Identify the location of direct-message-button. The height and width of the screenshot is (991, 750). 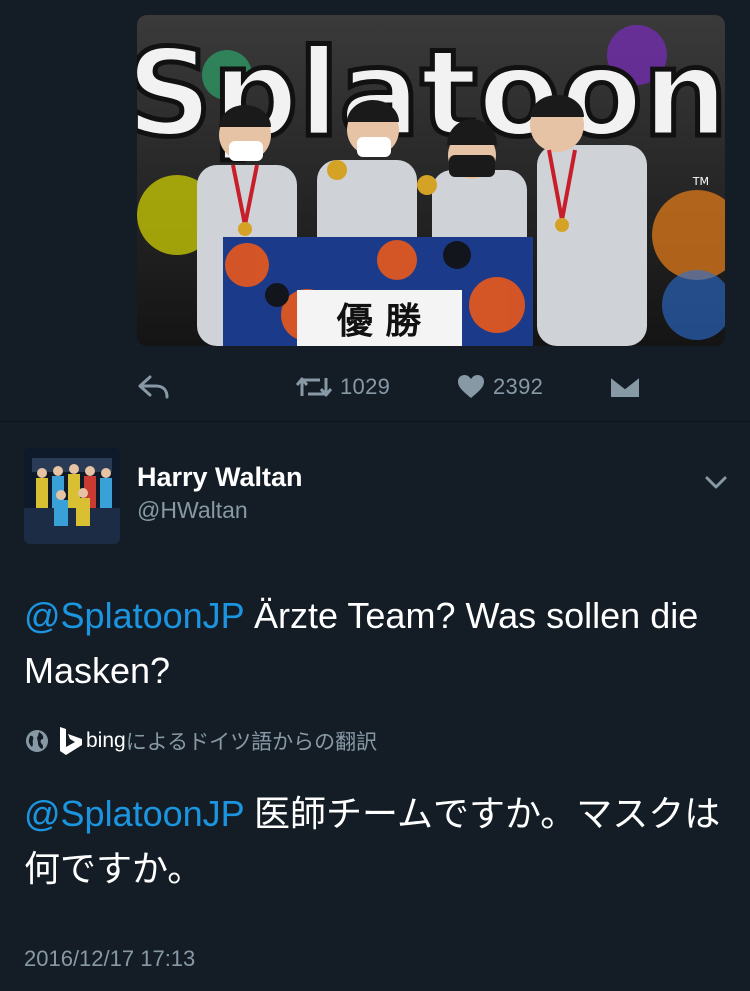
(625, 387).